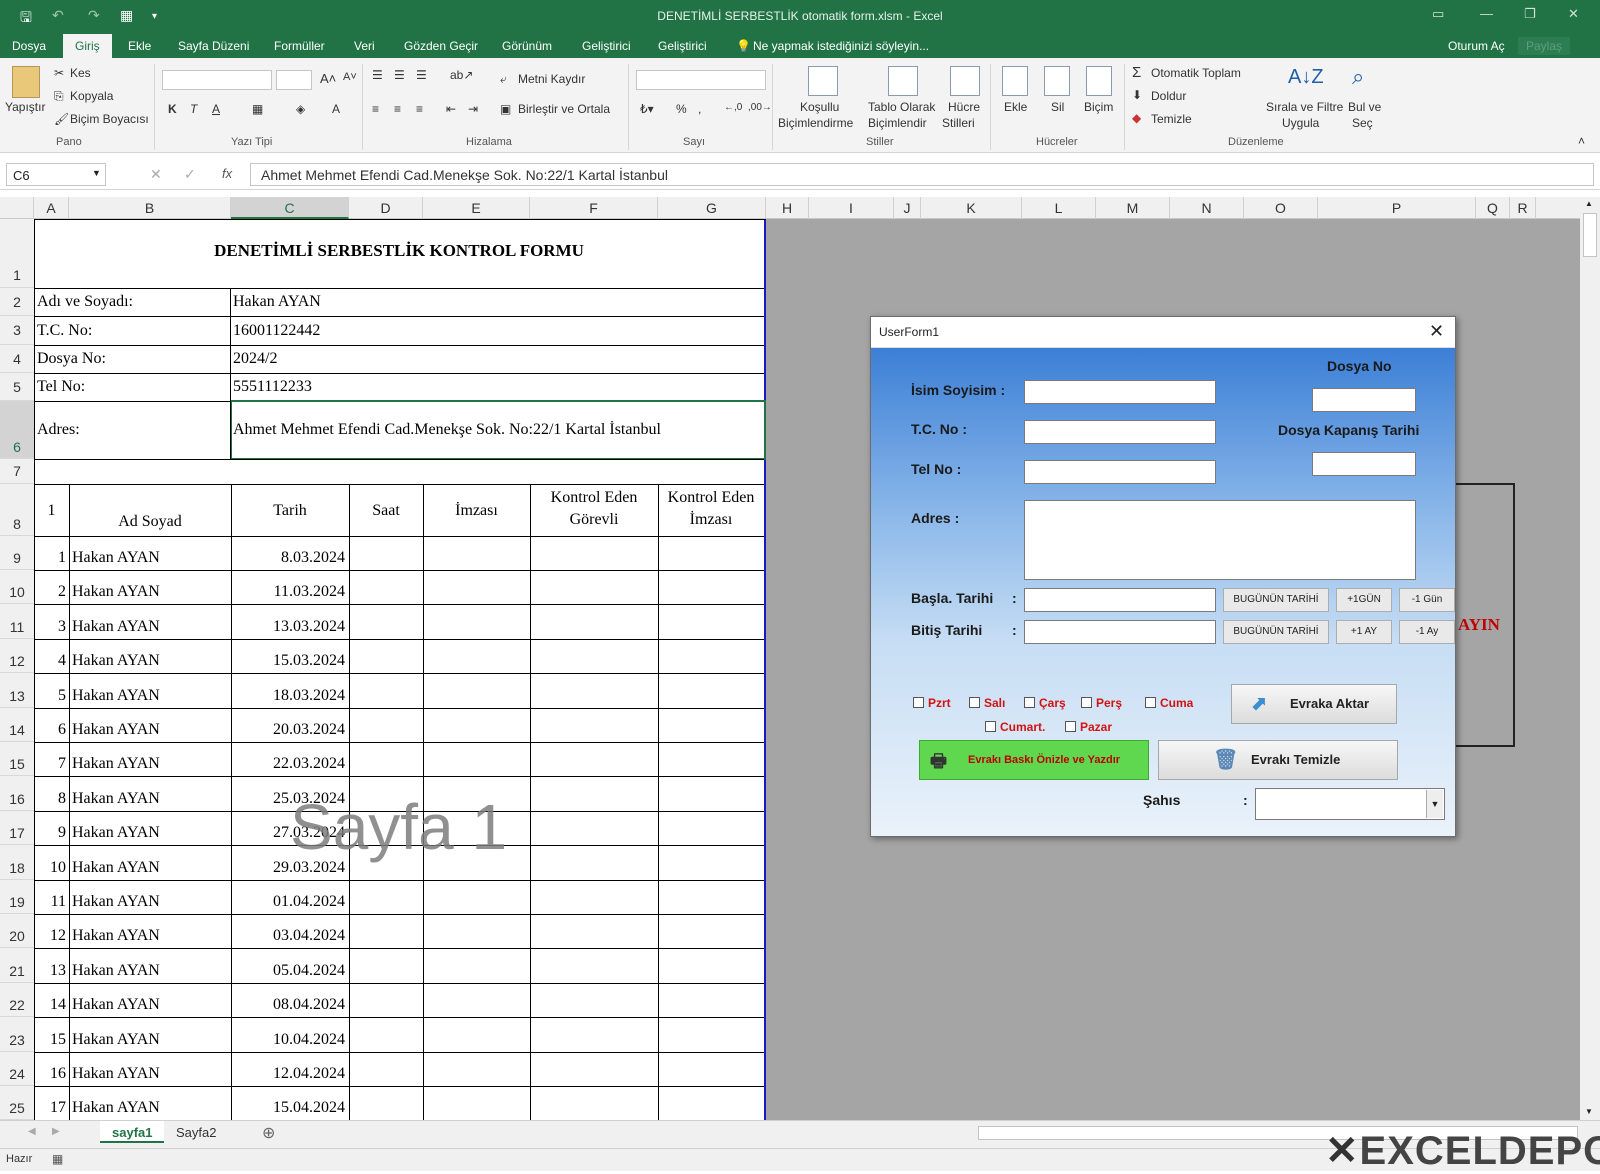 This screenshot has width=1600, height=1174. I want to click on checkbox-thursday: Perş, so click(1101, 703).